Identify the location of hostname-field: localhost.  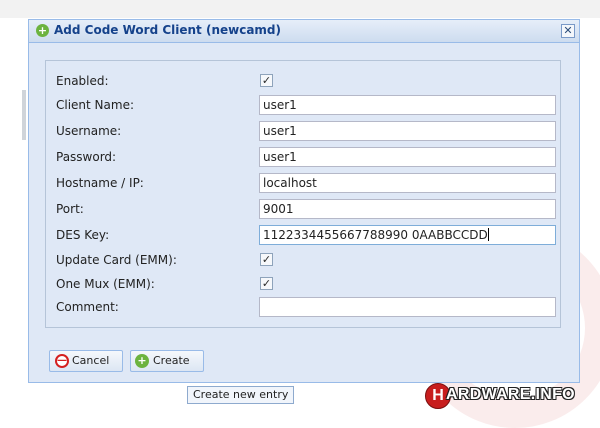
(407, 183).